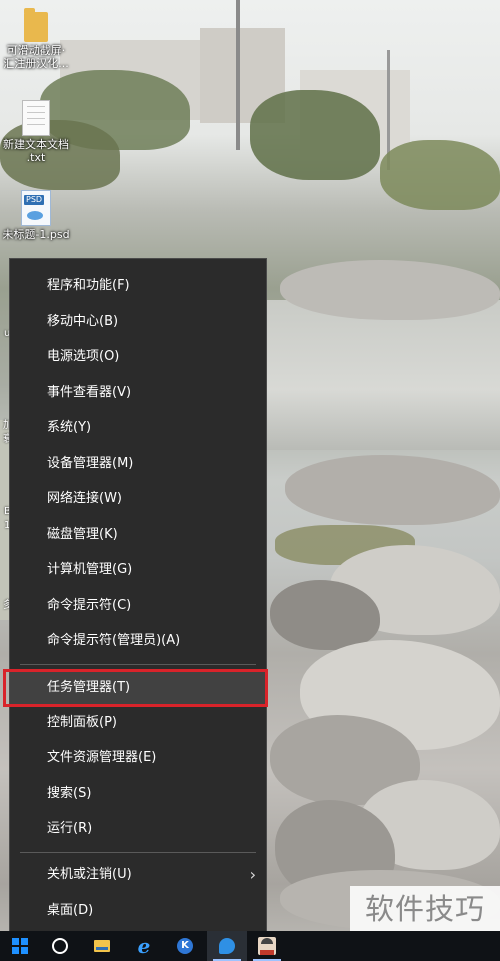 The height and width of the screenshot is (961, 500). I want to click on menu-item-control-panel: 控制面板(P), so click(138, 722).